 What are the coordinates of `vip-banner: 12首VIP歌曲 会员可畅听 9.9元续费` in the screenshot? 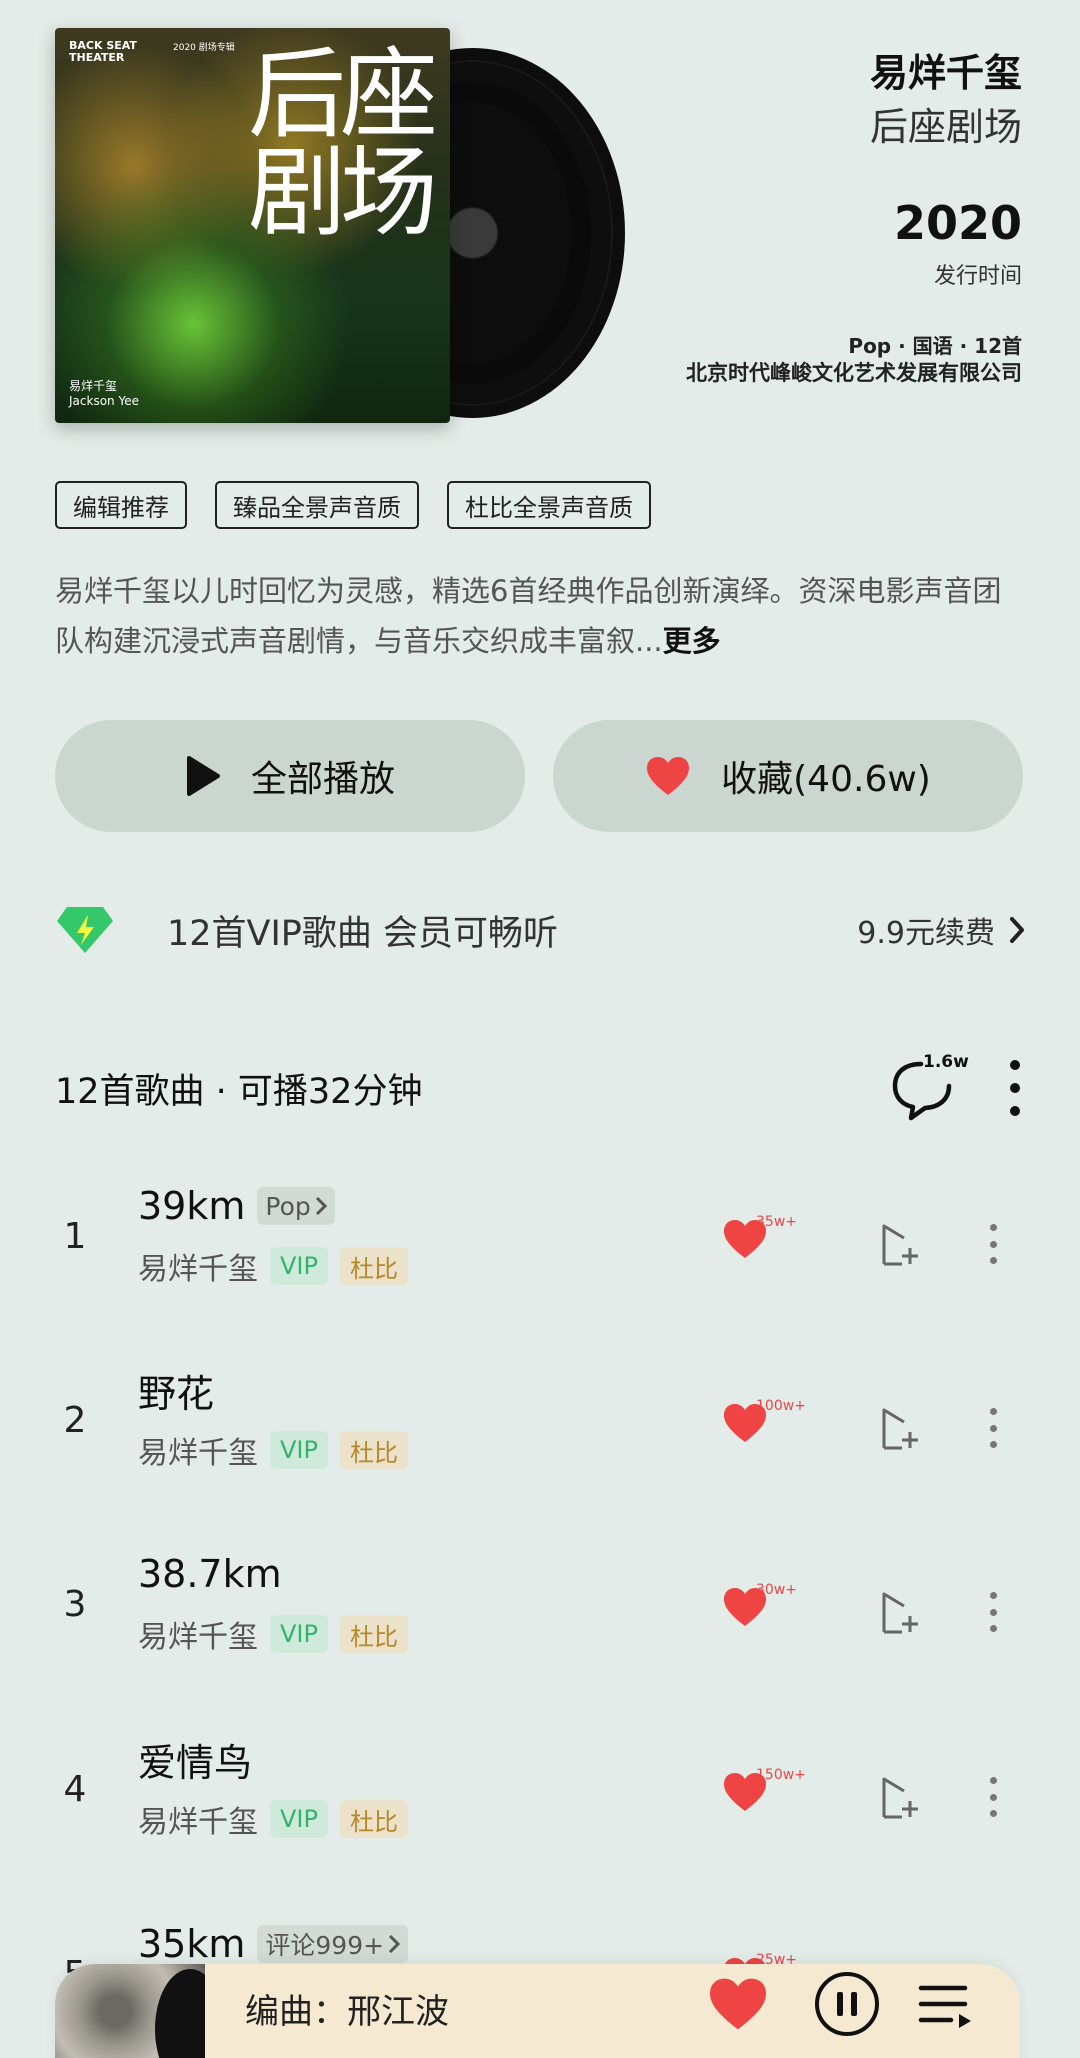 It's located at (540, 930).